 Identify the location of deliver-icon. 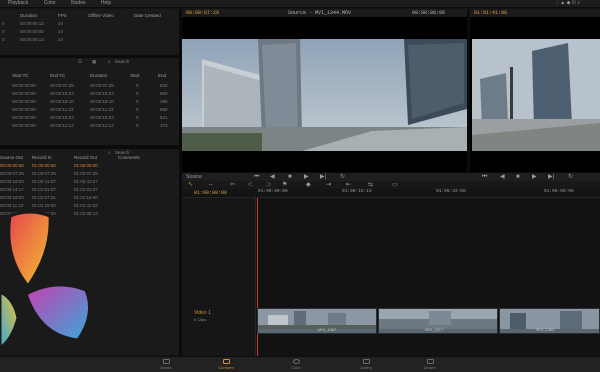
(430, 361).